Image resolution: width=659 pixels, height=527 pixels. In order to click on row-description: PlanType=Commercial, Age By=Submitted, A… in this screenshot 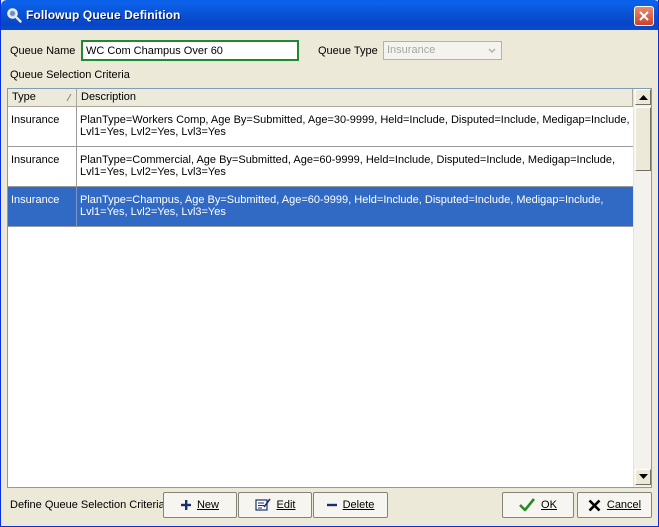, I will do `click(348, 166)`.